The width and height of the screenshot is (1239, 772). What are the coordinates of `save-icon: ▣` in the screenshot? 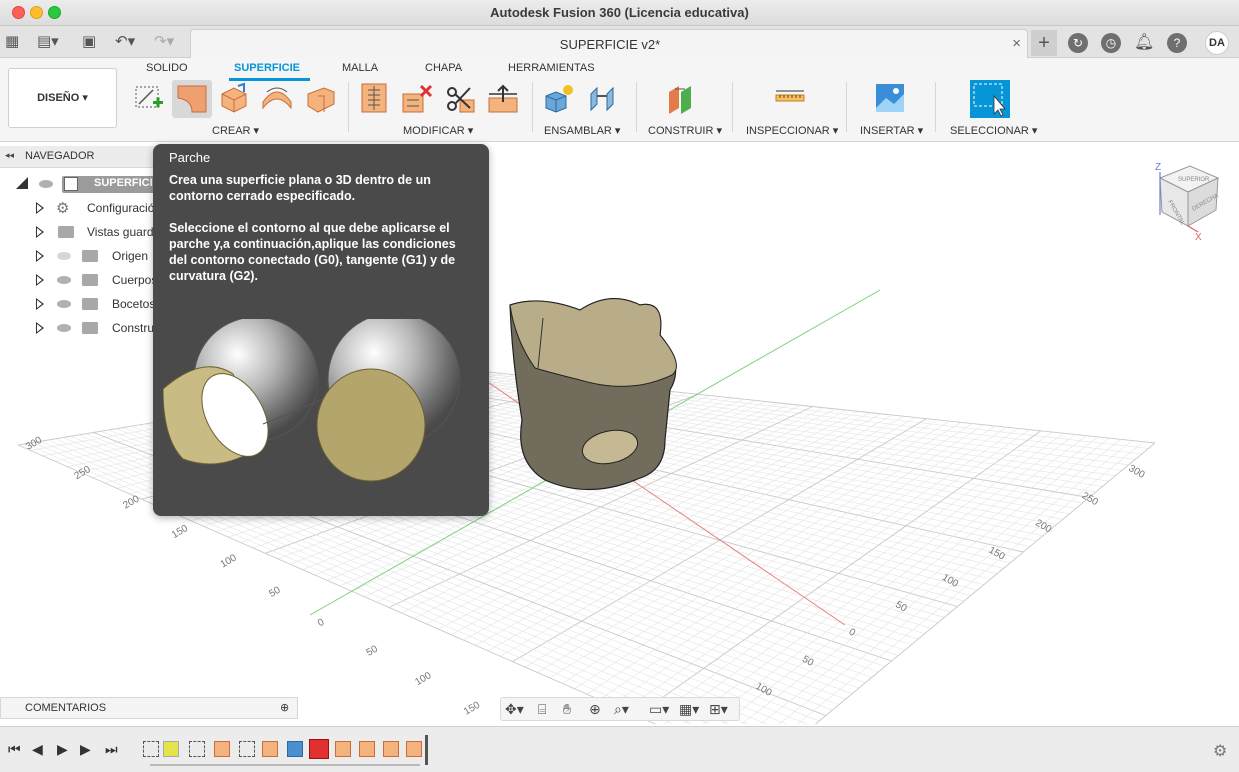 It's located at (89, 42).